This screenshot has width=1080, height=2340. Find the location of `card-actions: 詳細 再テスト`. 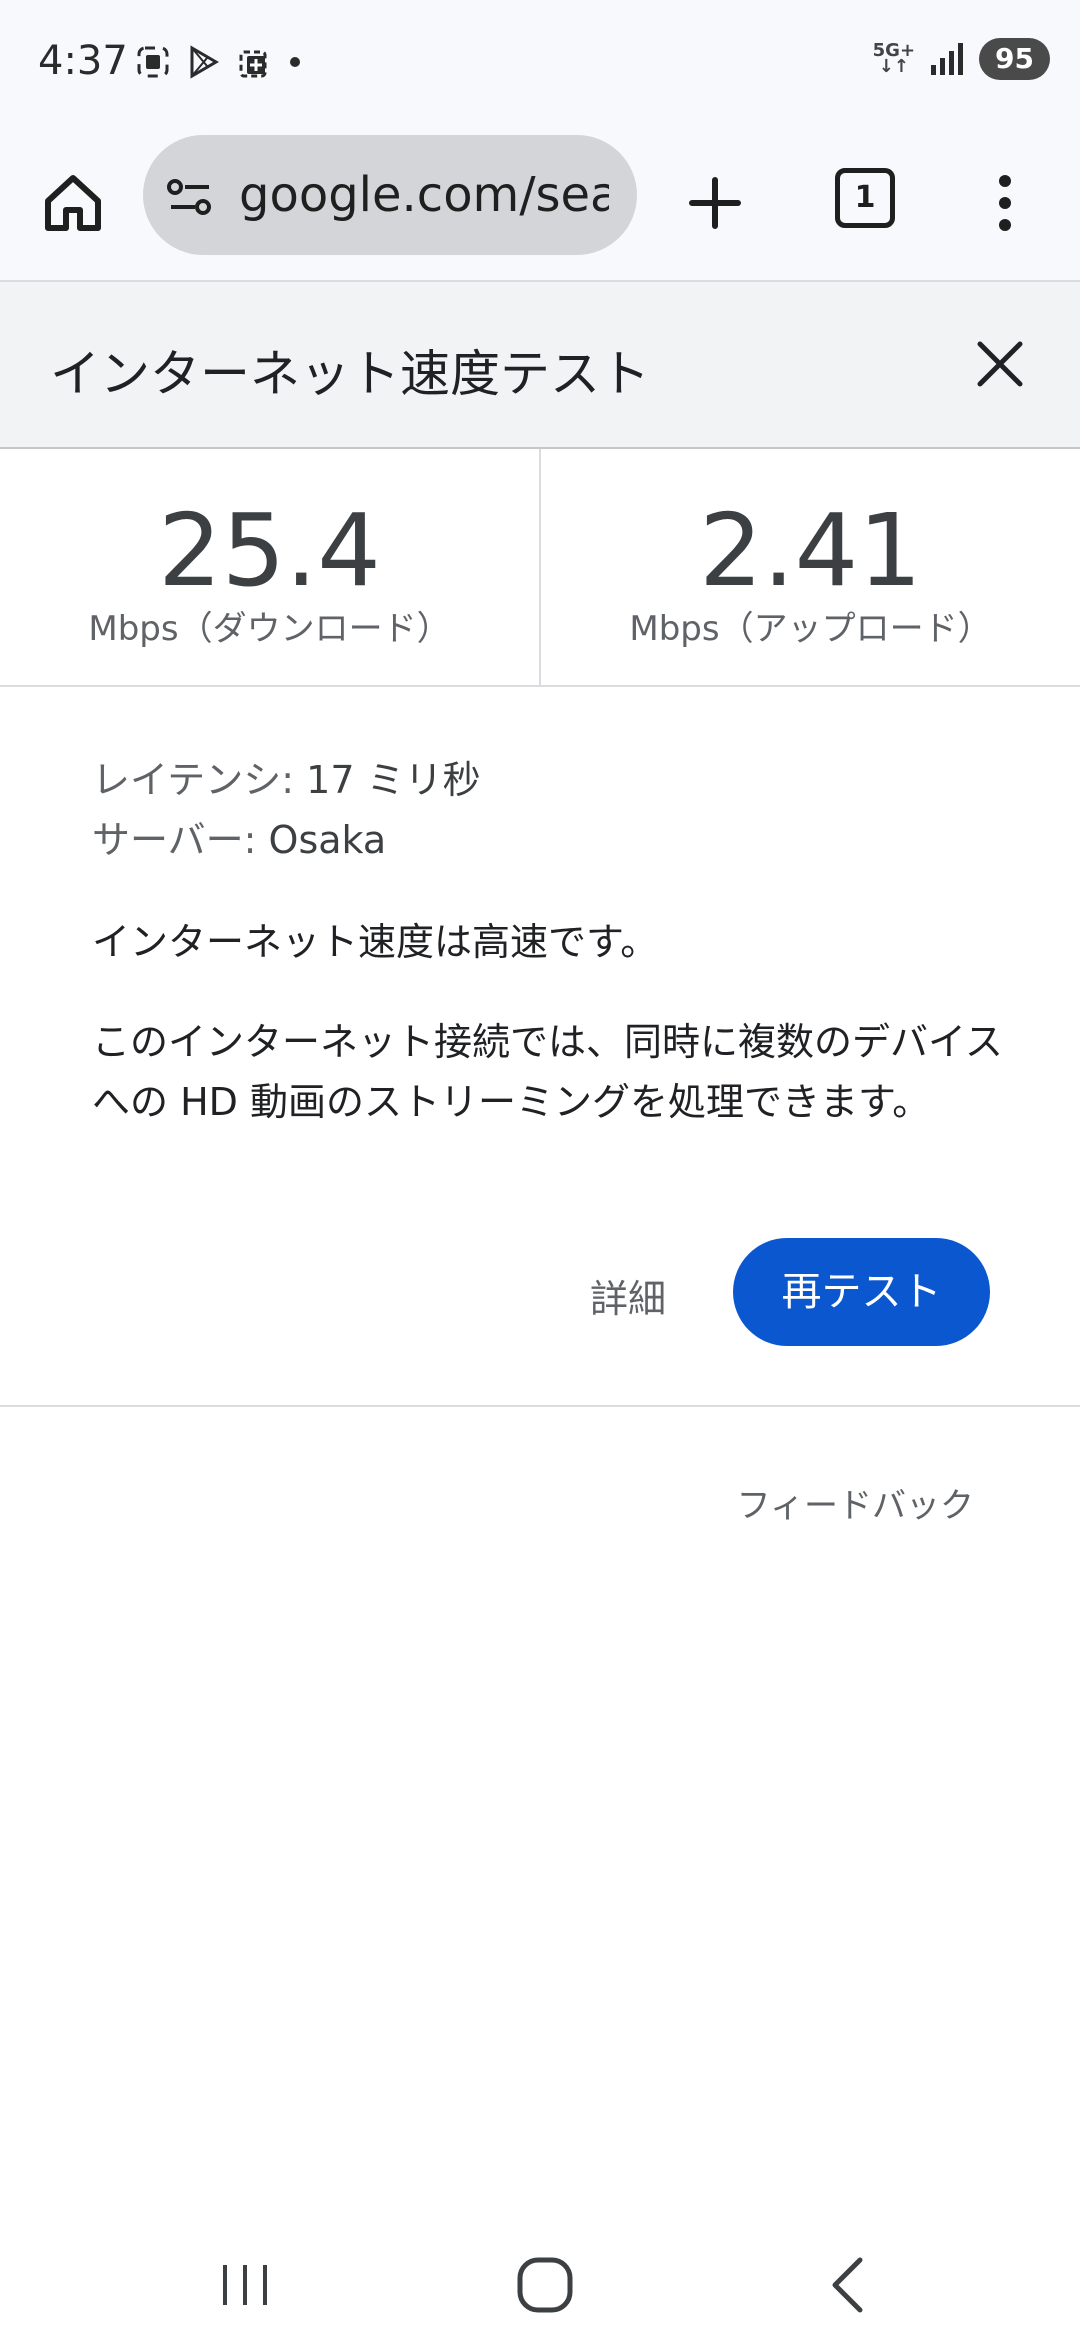

card-actions: 詳細 再テスト is located at coordinates (540, 1293).